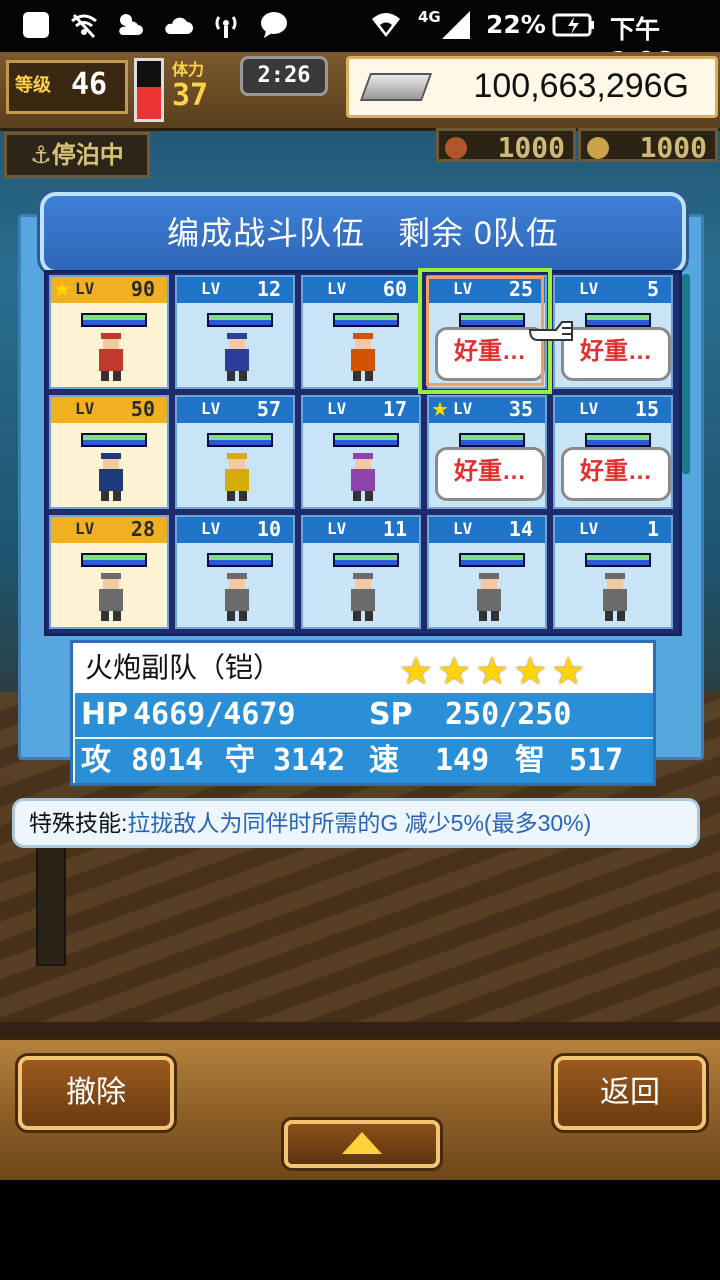  I want to click on wifi-blocked-icon, so click(84, 26).